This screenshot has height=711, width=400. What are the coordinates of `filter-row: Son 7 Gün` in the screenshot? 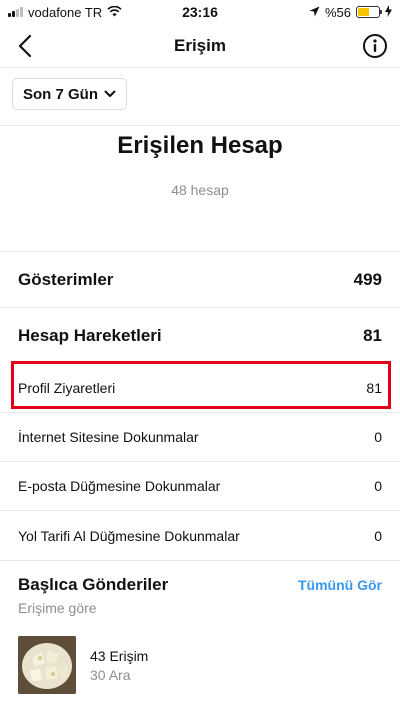 It's located at (200, 97).